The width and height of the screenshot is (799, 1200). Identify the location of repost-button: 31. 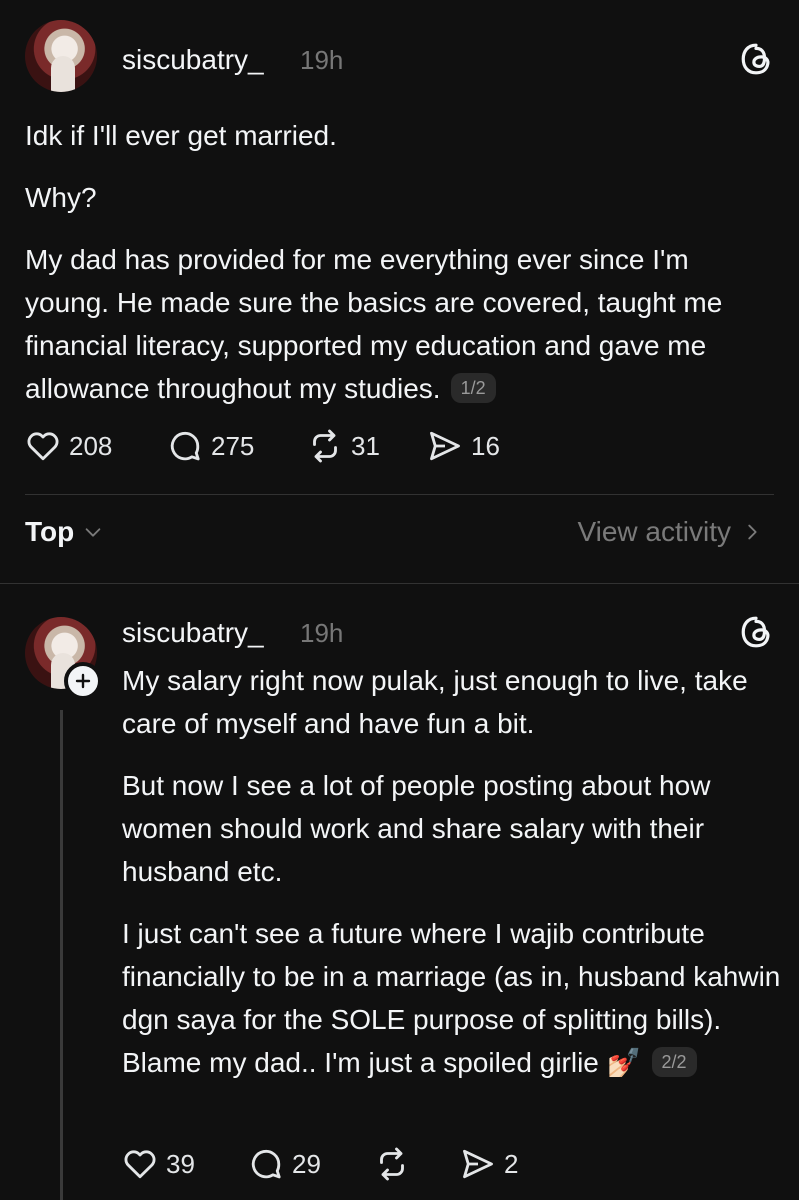
(367, 446).